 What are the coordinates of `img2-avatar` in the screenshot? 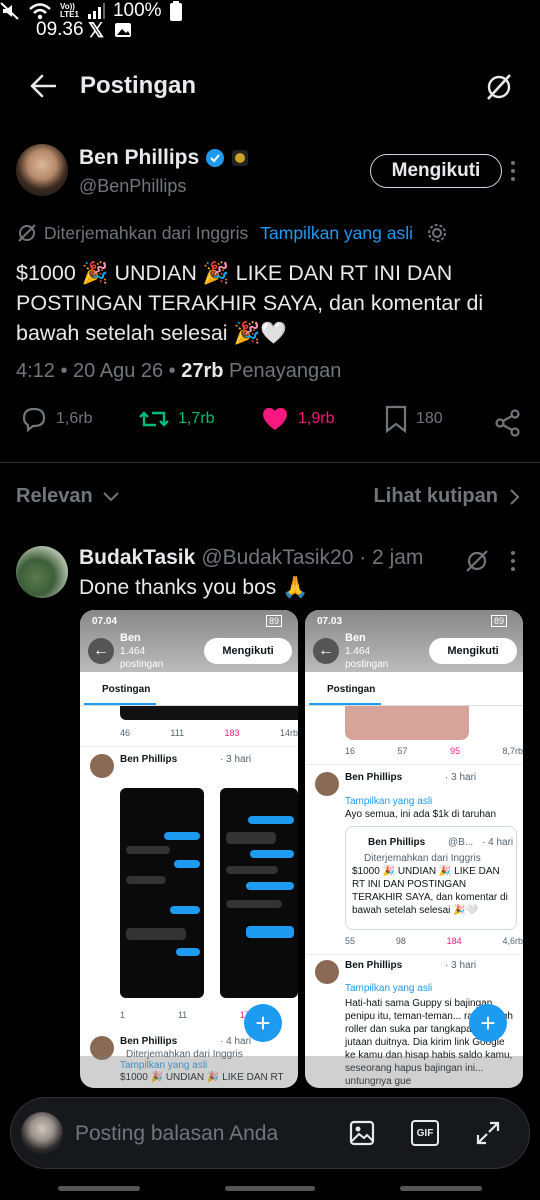 It's located at (327, 784).